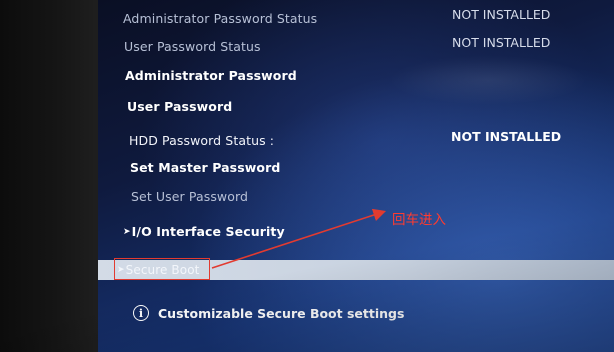 This screenshot has width=614, height=352. Describe the element at coordinates (506, 136) in the screenshot. I see `hdd-password-status-value: NOT INSTALLED` at that location.